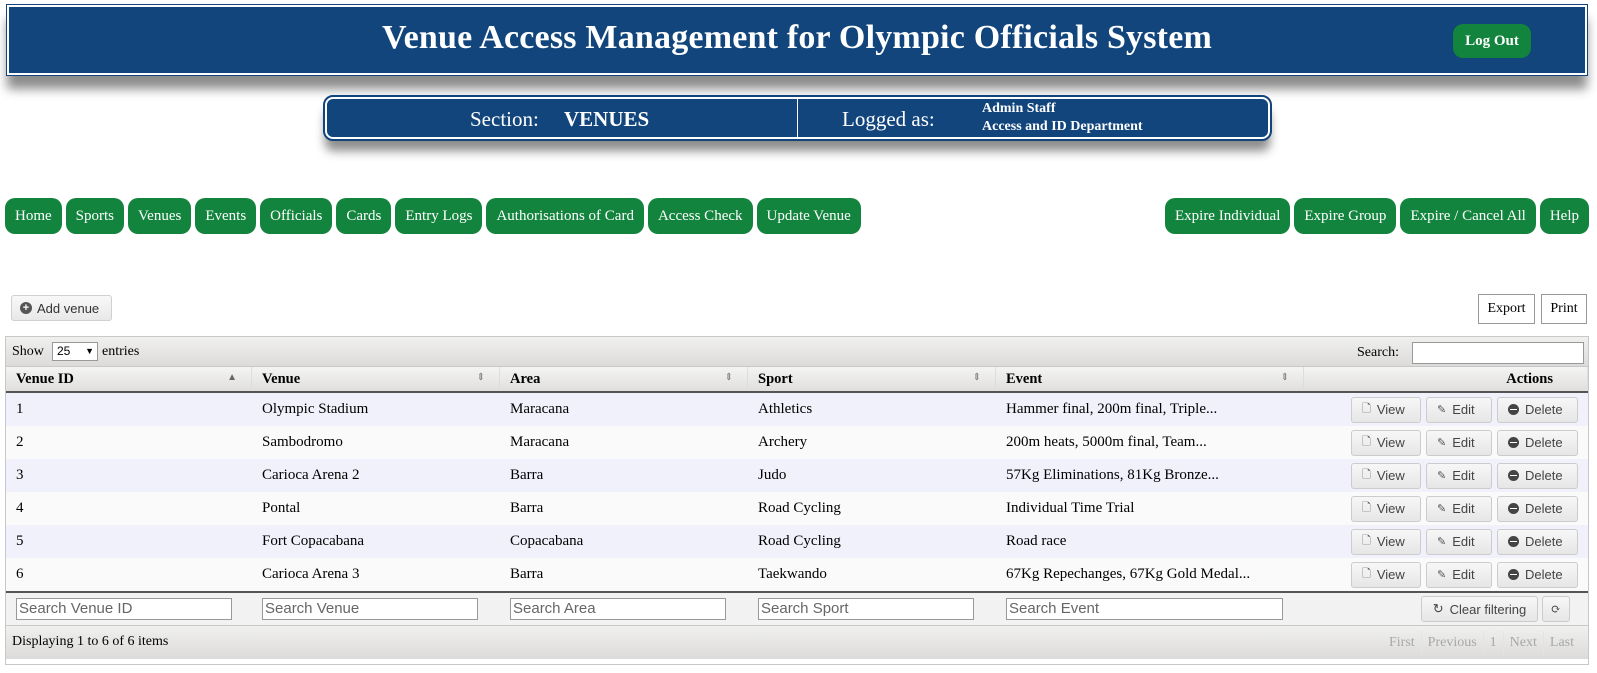 The width and height of the screenshot is (1597, 673). Describe the element at coordinates (547, 541) in the screenshot. I see `cell-area: Copacabana` at that location.